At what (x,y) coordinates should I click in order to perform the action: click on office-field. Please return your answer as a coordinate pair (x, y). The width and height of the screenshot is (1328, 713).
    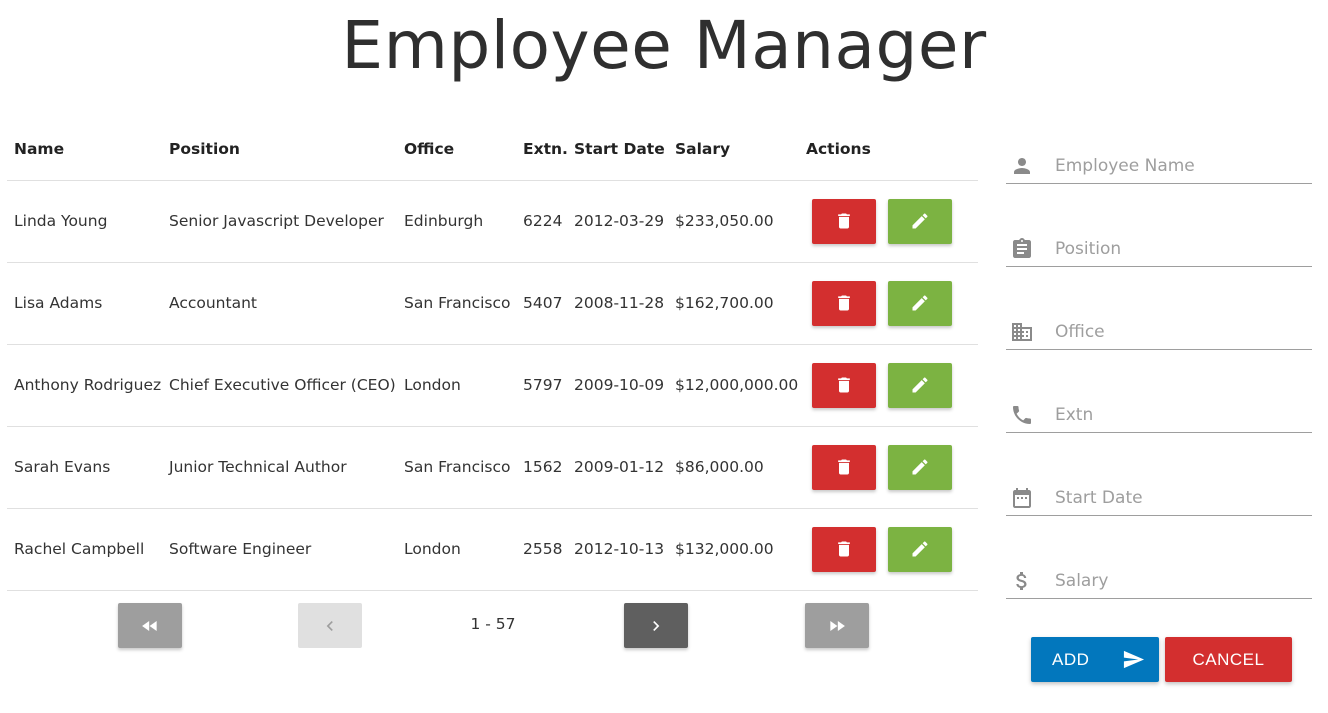
    Looking at the image, I should click on (1159, 331).